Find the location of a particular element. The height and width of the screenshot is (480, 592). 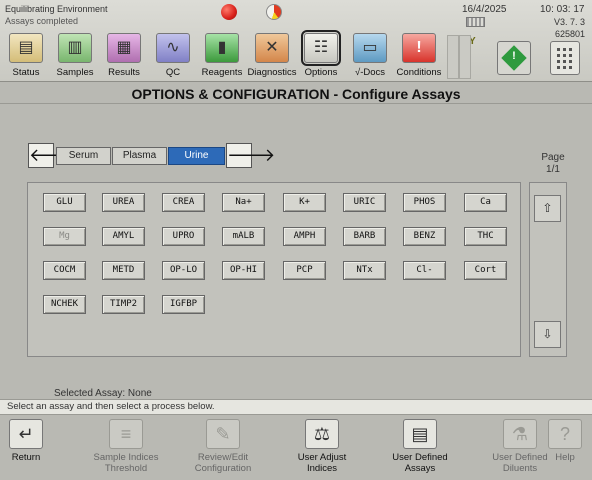

toolbar-results-button: ▦ Results is located at coordinates (124, 57).